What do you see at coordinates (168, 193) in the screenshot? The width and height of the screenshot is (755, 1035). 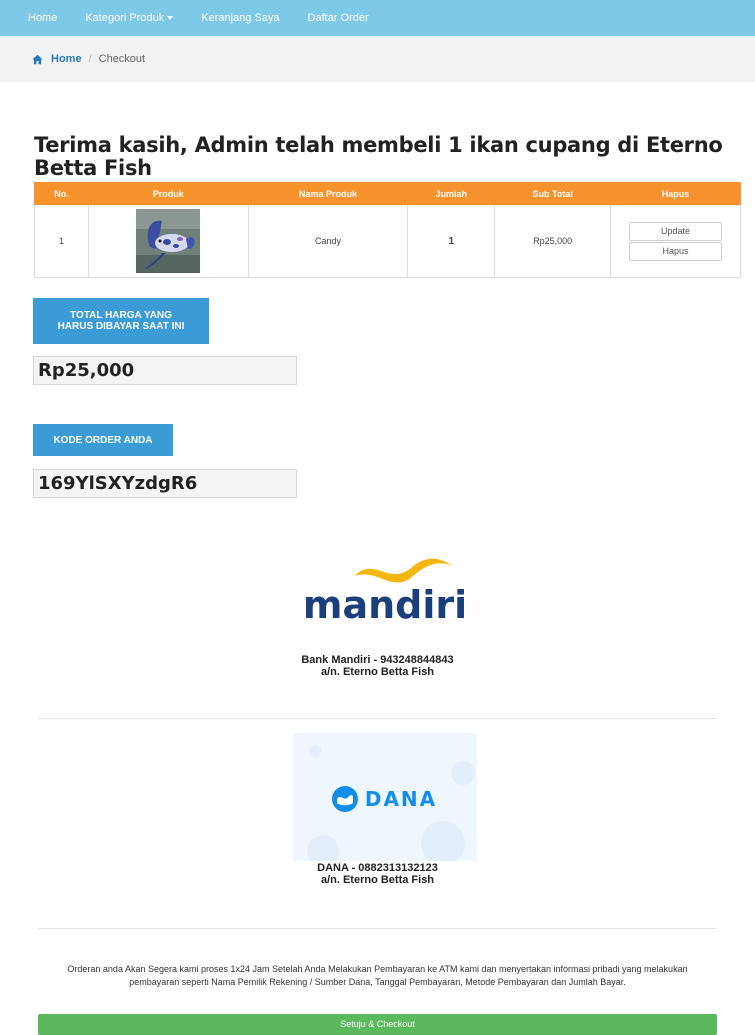 I see `header-produk: Produk` at bounding box center [168, 193].